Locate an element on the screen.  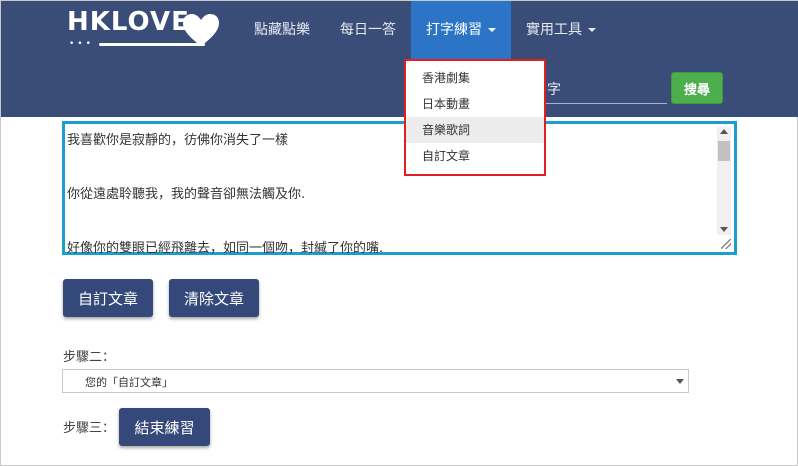
step3-label: 步驟三： is located at coordinates (89, 428).